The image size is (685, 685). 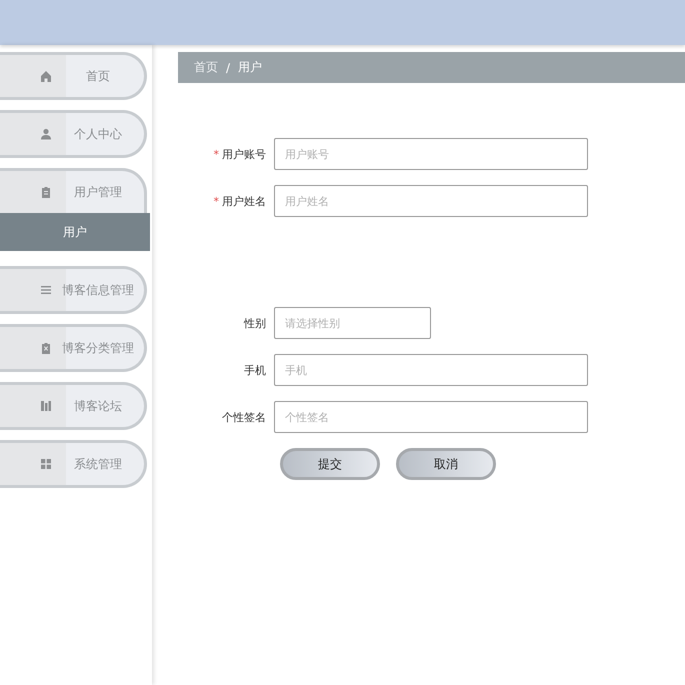 I want to click on input-field: 用户账号, so click(x=431, y=154).